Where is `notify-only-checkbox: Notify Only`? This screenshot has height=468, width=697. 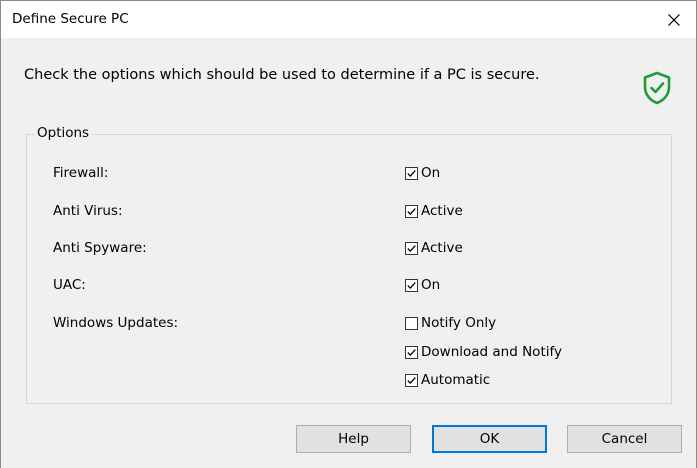 notify-only-checkbox: Notify Only is located at coordinates (450, 323).